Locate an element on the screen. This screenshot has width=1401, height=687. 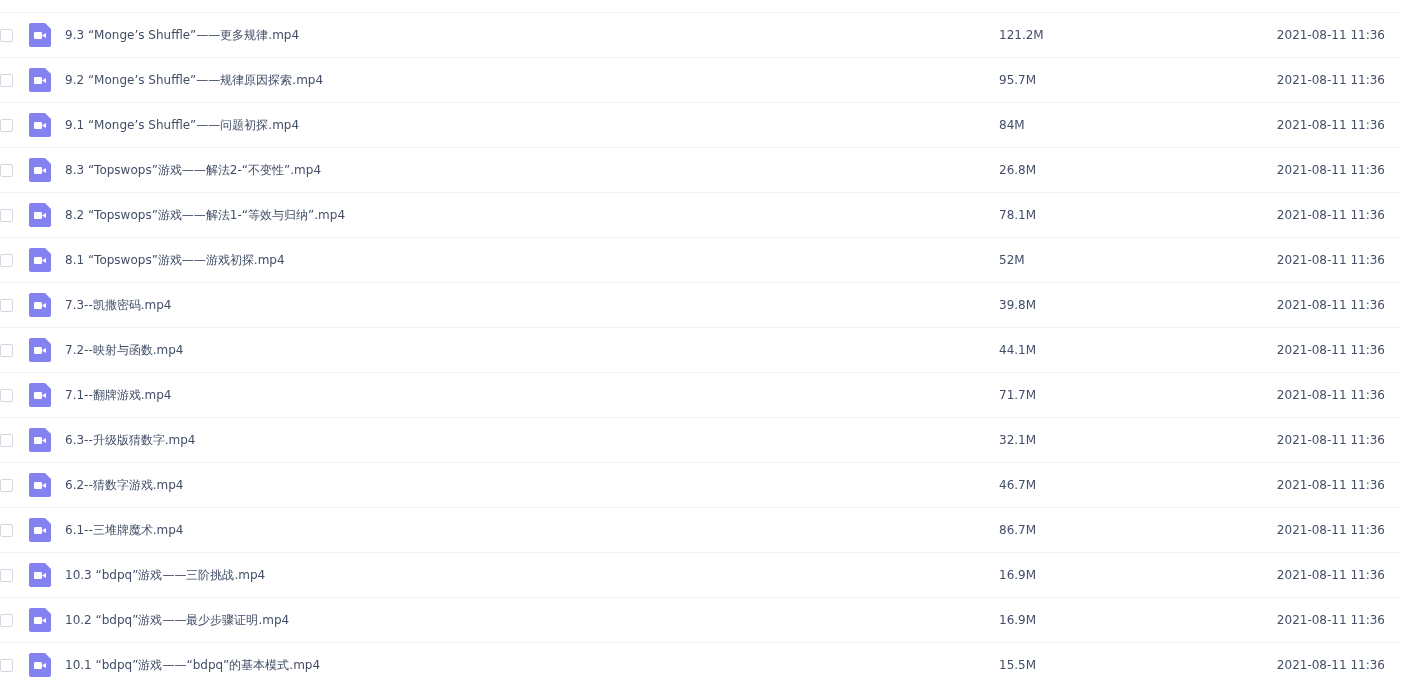
file-name: 10.1 “bdpq”游戏——“bdpq”的基本模式.mp4 is located at coordinates (532, 665).